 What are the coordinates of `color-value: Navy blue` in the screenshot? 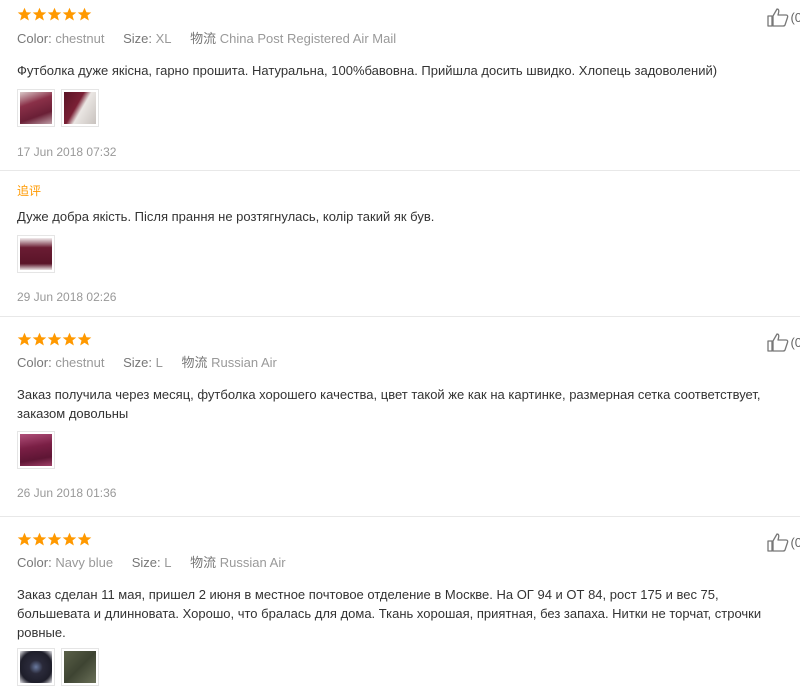 It's located at (84, 562).